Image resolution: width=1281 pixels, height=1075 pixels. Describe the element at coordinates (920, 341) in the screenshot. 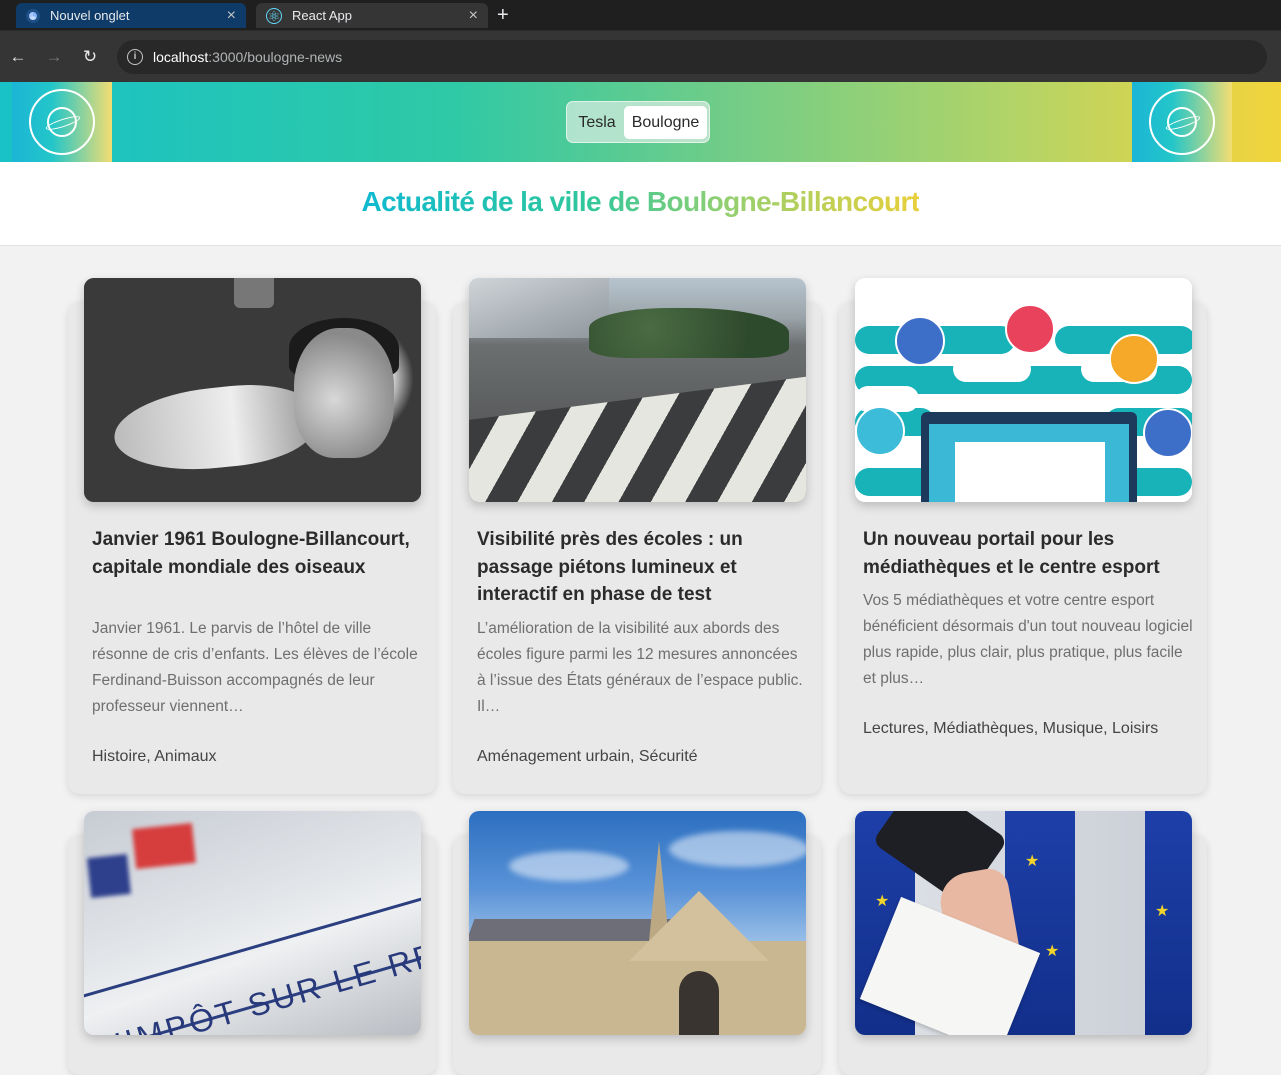

I see `gear-icon` at that location.